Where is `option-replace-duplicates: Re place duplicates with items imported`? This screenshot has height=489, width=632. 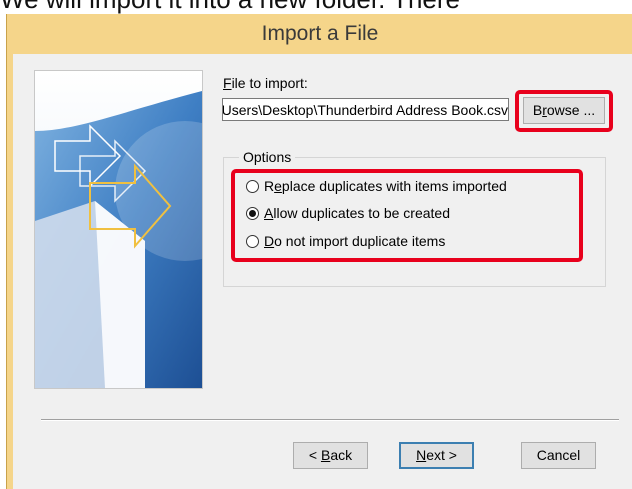 option-replace-duplicates: Re place duplicates with items imported is located at coordinates (376, 186).